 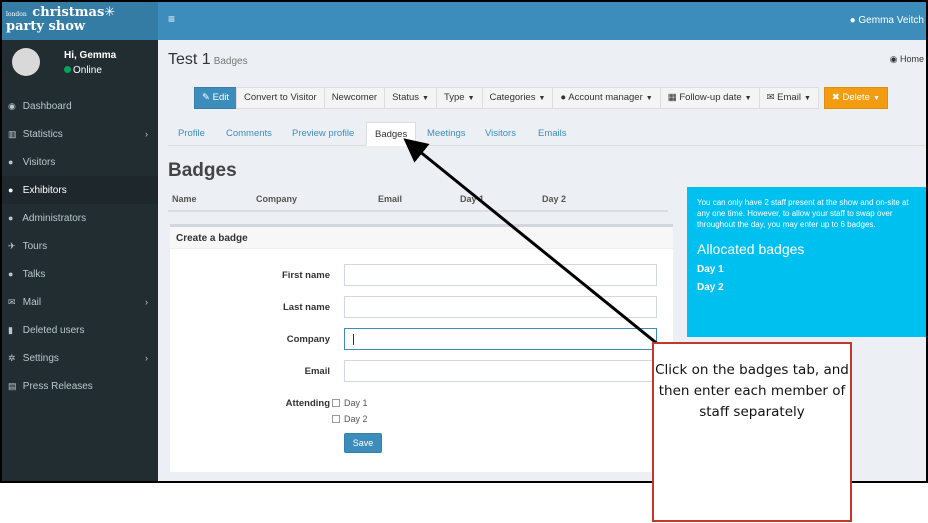 What do you see at coordinates (539, 249) in the screenshot?
I see `arrow-line` at bounding box center [539, 249].